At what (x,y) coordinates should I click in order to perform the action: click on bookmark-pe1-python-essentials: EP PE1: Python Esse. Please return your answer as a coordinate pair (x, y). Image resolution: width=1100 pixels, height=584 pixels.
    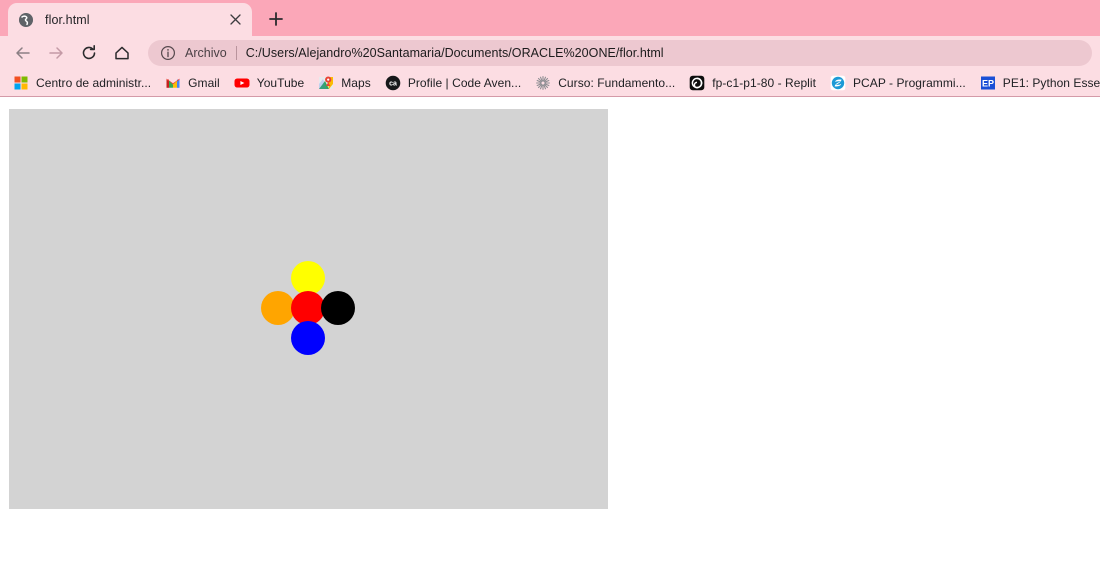
    Looking at the image, I should click on (1036, 83).